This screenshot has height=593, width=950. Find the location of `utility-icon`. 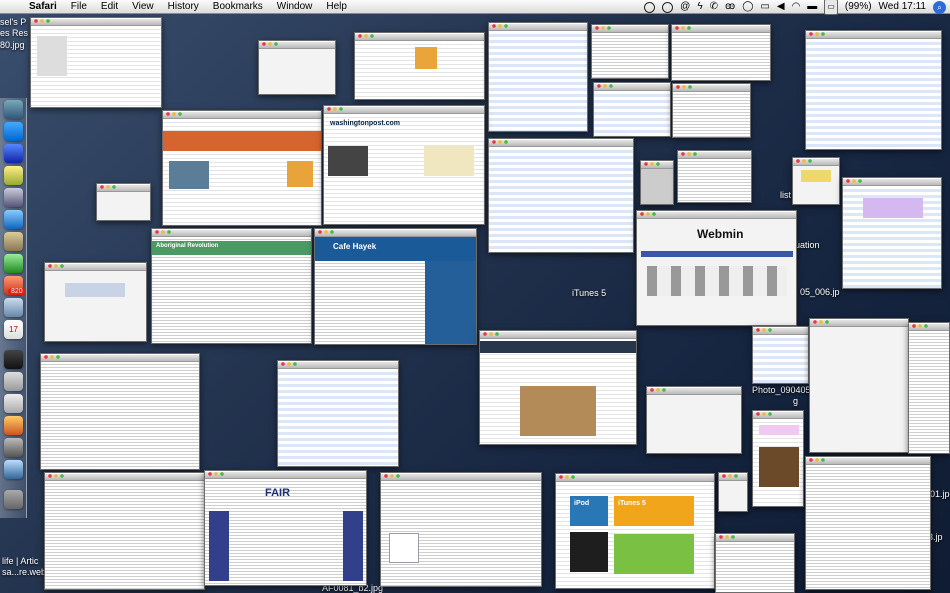

utility-icon is located at coordinates (13, 425).